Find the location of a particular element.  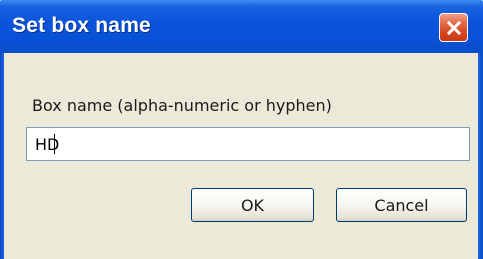

close-icon is located at coordinates (453, 27).